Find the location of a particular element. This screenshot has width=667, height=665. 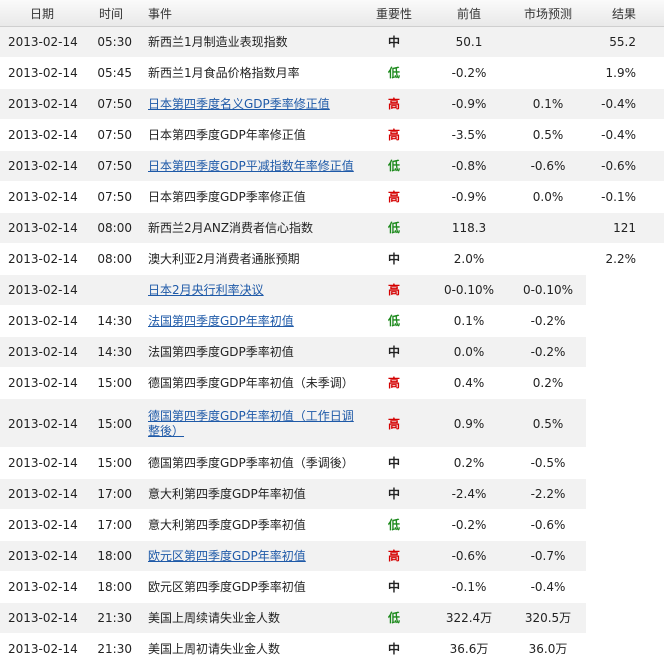

row-time: 18:00 is located at coordinates (111, 587).